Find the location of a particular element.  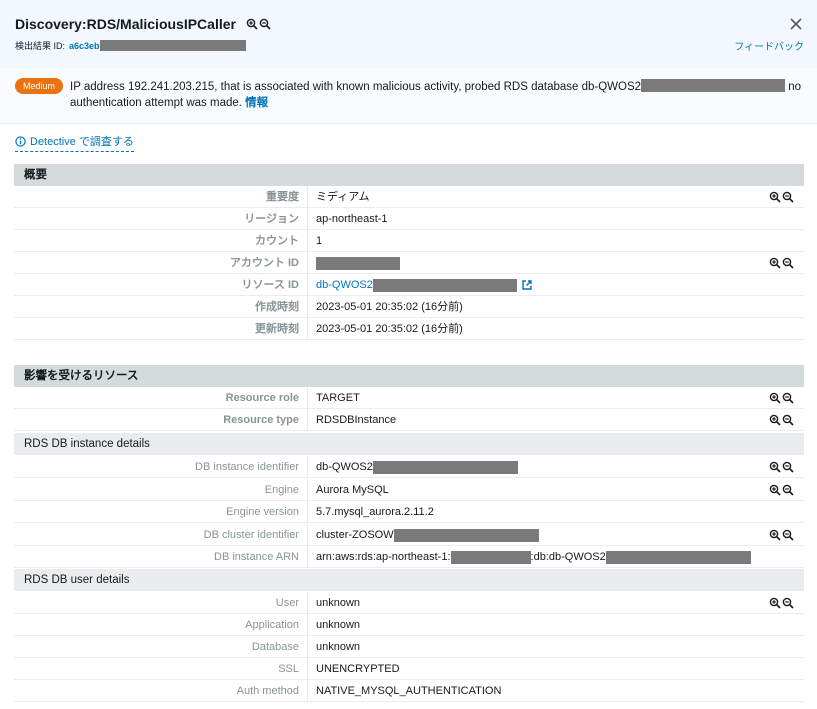

row-value: arn:aws:rds:ap-northeast-1: :db:db-QWOS2 is located at coordinates (533, 557).